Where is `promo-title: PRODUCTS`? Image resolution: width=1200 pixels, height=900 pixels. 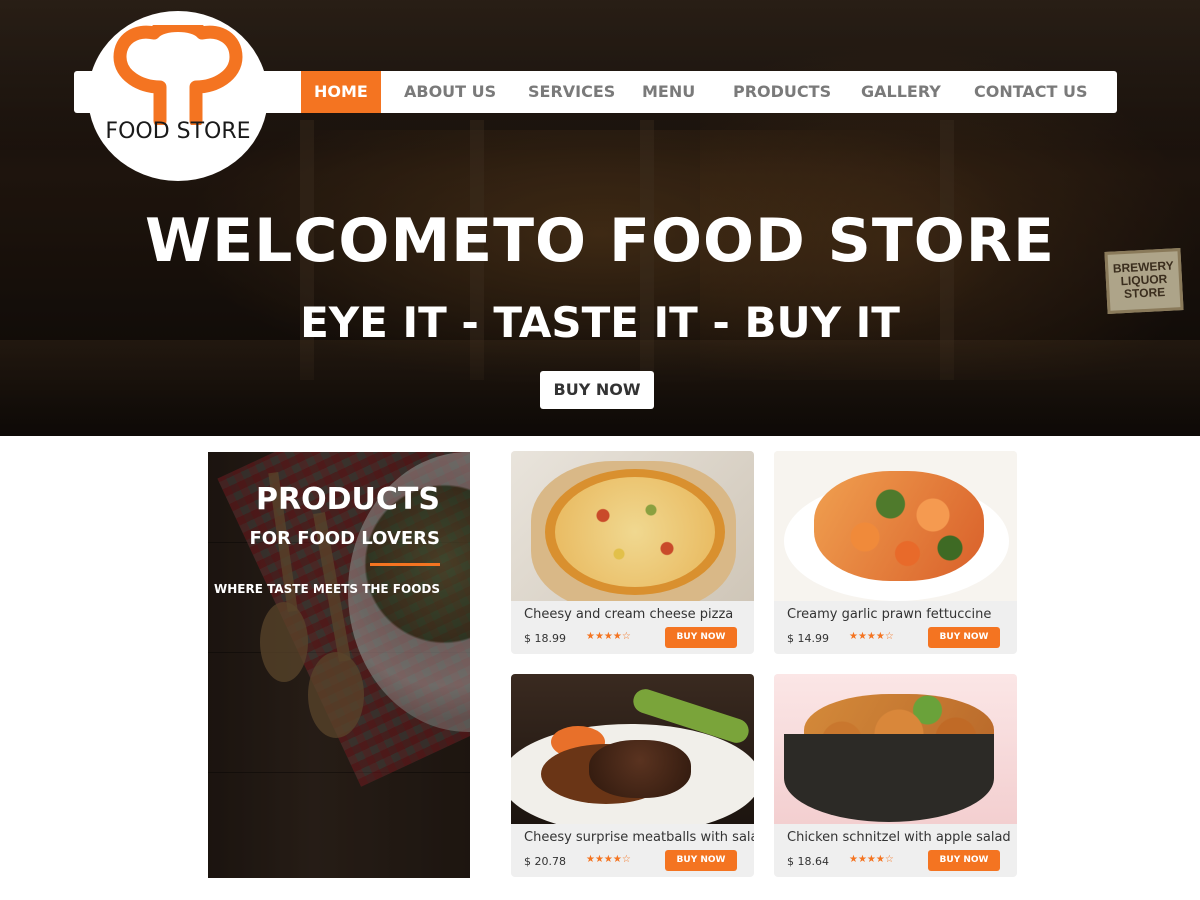 promo-title: PRODUCTS is located at coordinates (348, 499).